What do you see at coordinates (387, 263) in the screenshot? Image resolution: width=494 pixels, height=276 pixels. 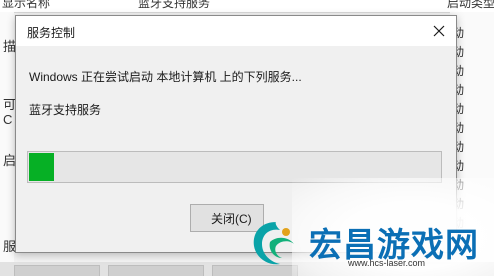 I see `watermark-url: www.hcs-laser.com` at bounding box center [387, 263].